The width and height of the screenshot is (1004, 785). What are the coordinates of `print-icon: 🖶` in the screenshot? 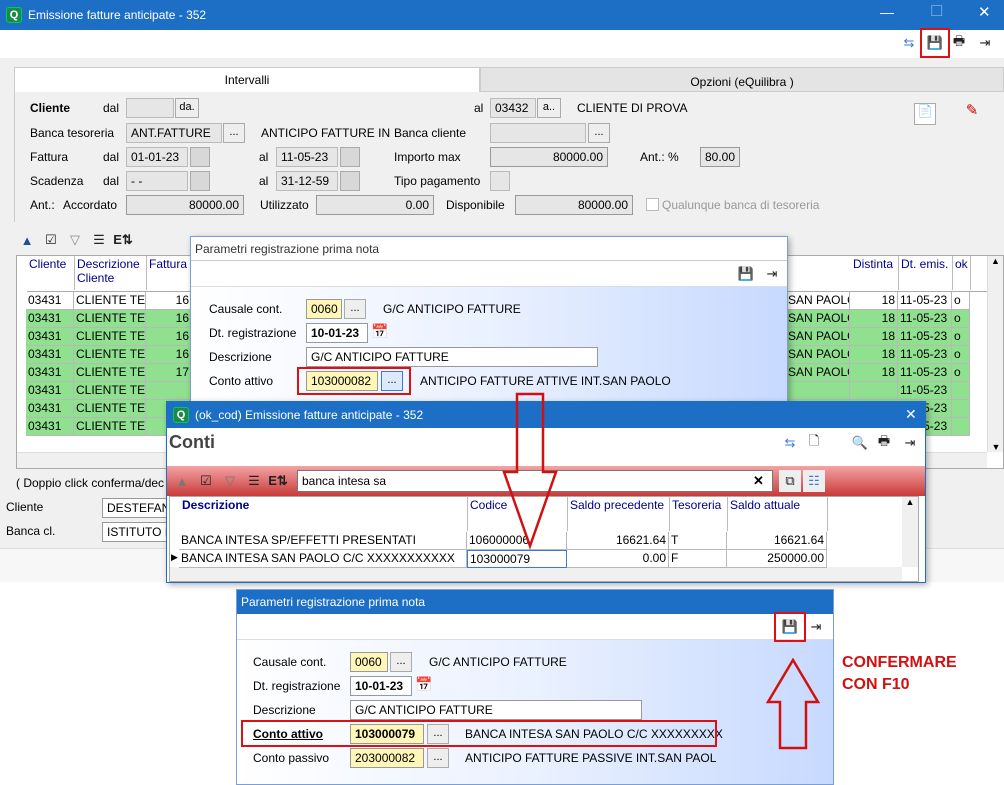 It's located at (959, 43).